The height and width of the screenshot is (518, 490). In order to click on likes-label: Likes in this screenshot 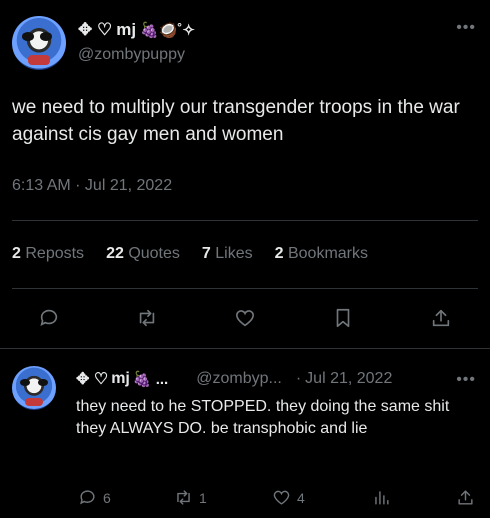, I will do `click(234, 253)`.